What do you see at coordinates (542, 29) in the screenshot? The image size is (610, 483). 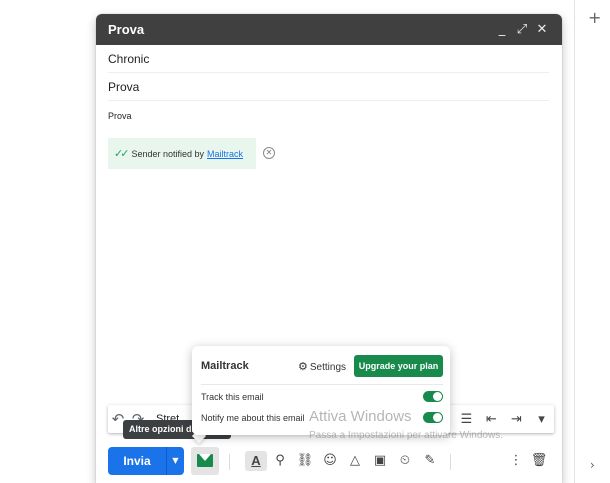 I see `close-icon: ✕` at bounding box center [542, 29].